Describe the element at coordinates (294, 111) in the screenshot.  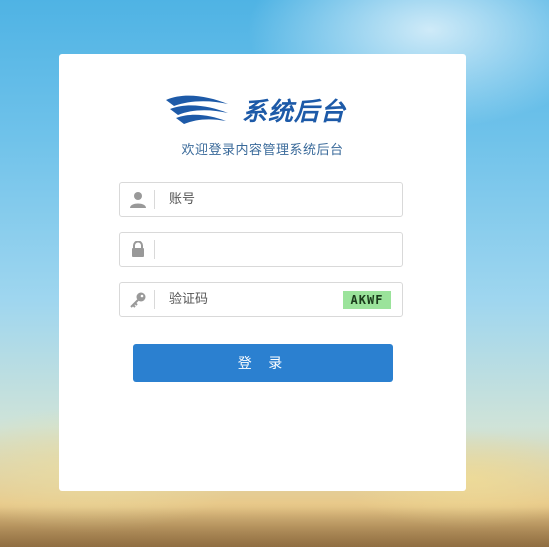
I see `logo-text: 系统后台` at that location.